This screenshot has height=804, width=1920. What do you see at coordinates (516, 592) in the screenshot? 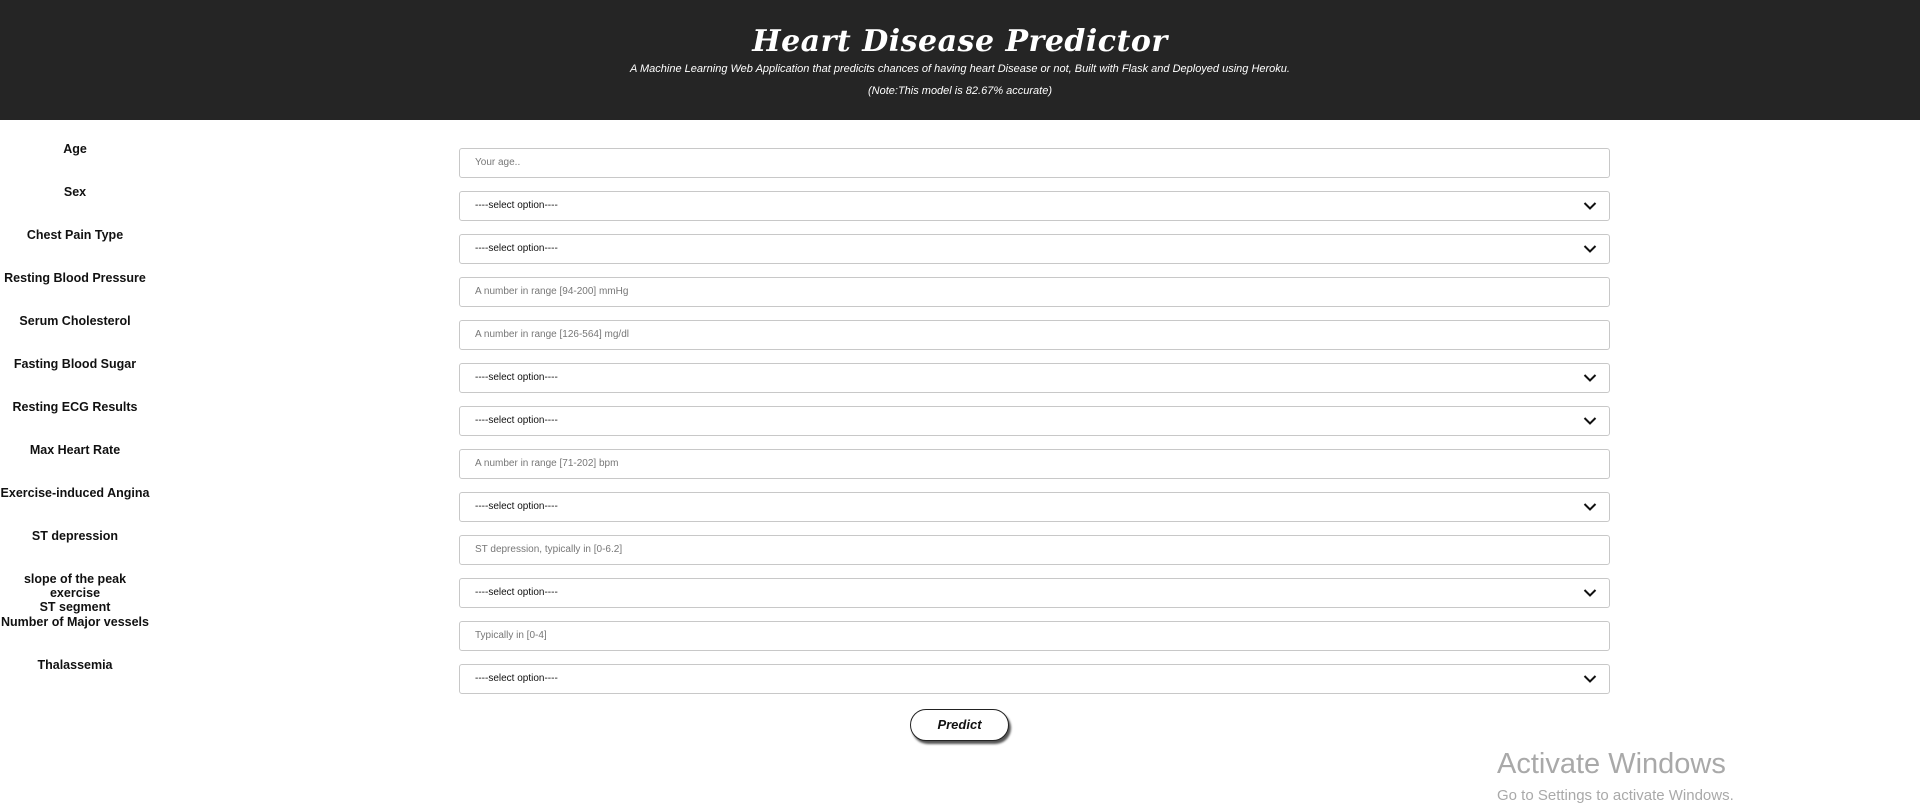
I see `st-slope-select-value: ----select option----` at bounding box center [516, 592].